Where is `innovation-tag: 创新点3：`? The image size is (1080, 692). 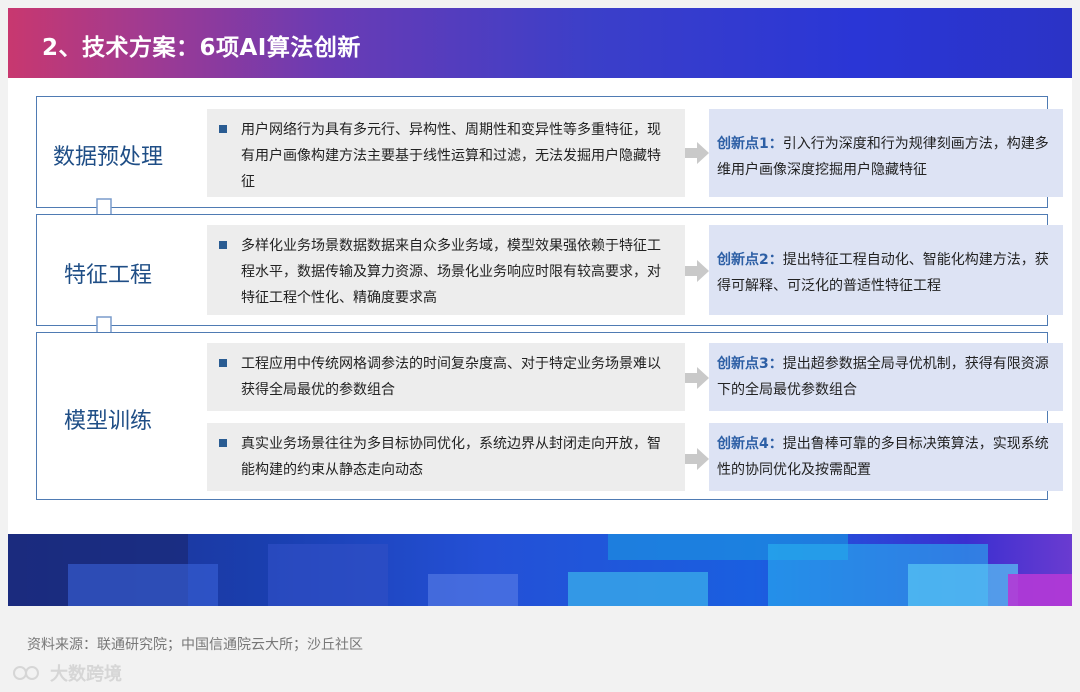 innovation-tag: 创新点3： is located at coordinates (750, 364).